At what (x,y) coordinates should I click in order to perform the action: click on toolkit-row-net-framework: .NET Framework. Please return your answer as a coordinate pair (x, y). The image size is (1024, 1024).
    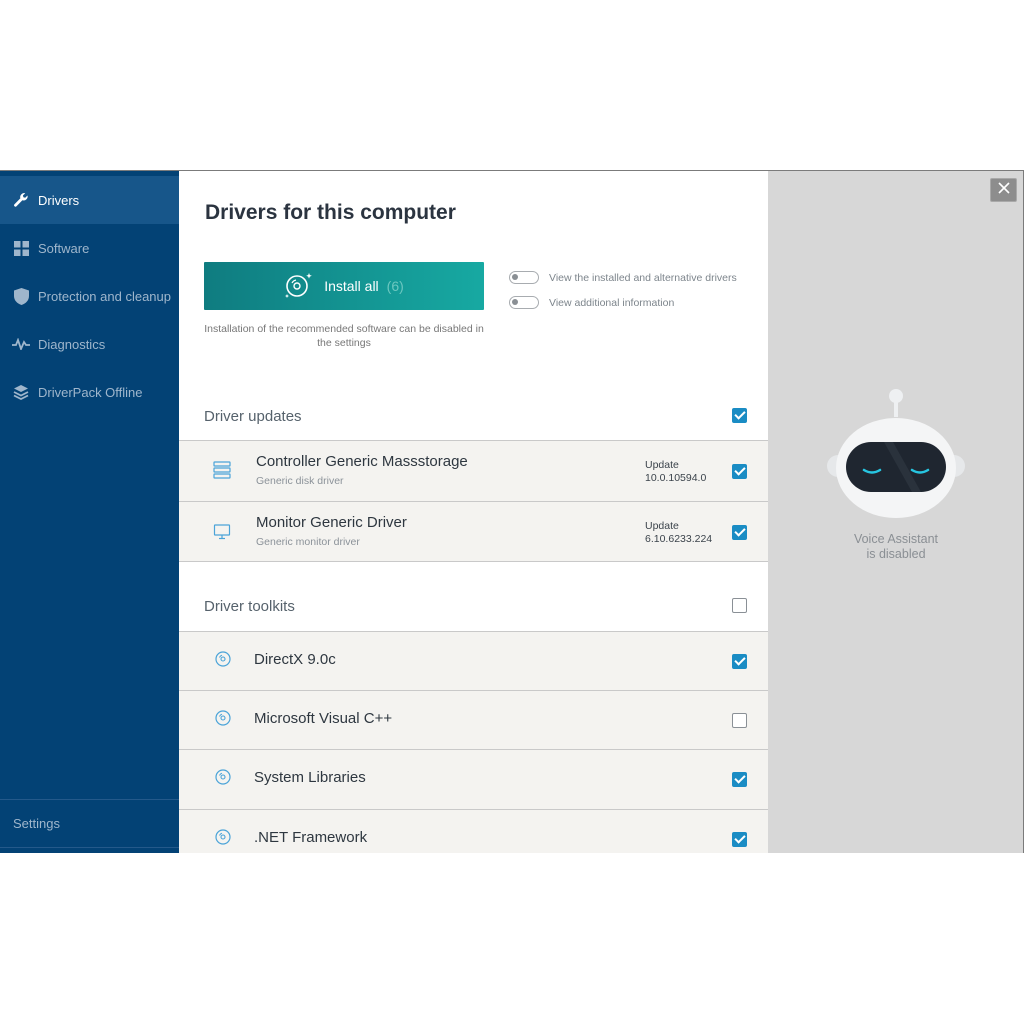
    Looking at the image, I should click on (473, 831).